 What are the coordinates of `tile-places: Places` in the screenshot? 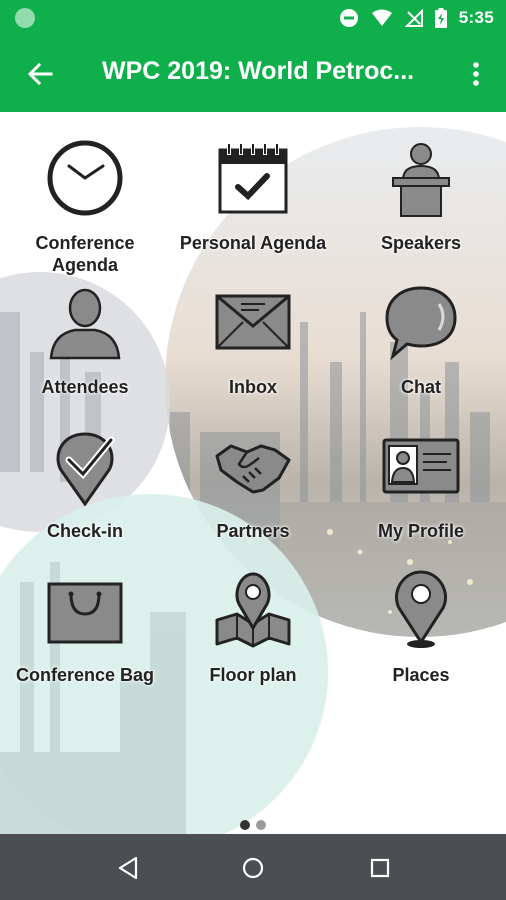 It's located at (421, 640).